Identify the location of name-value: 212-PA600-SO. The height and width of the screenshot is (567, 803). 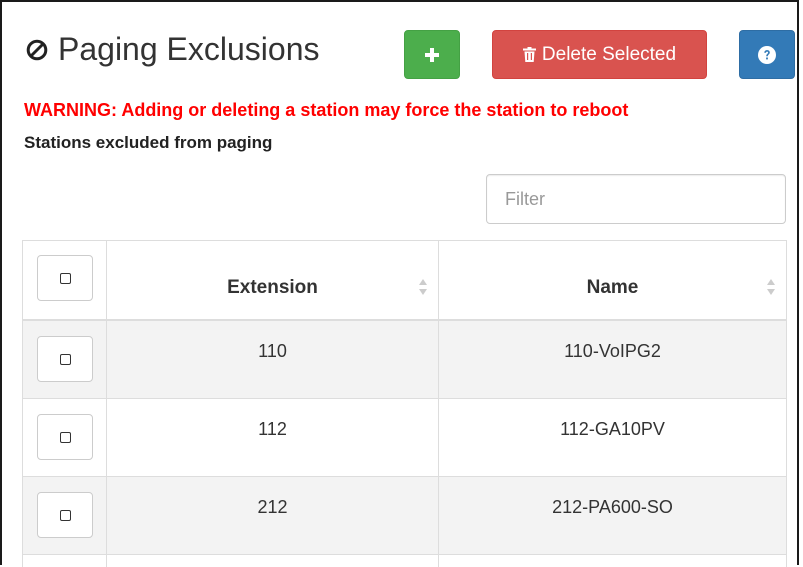
(612, 507).